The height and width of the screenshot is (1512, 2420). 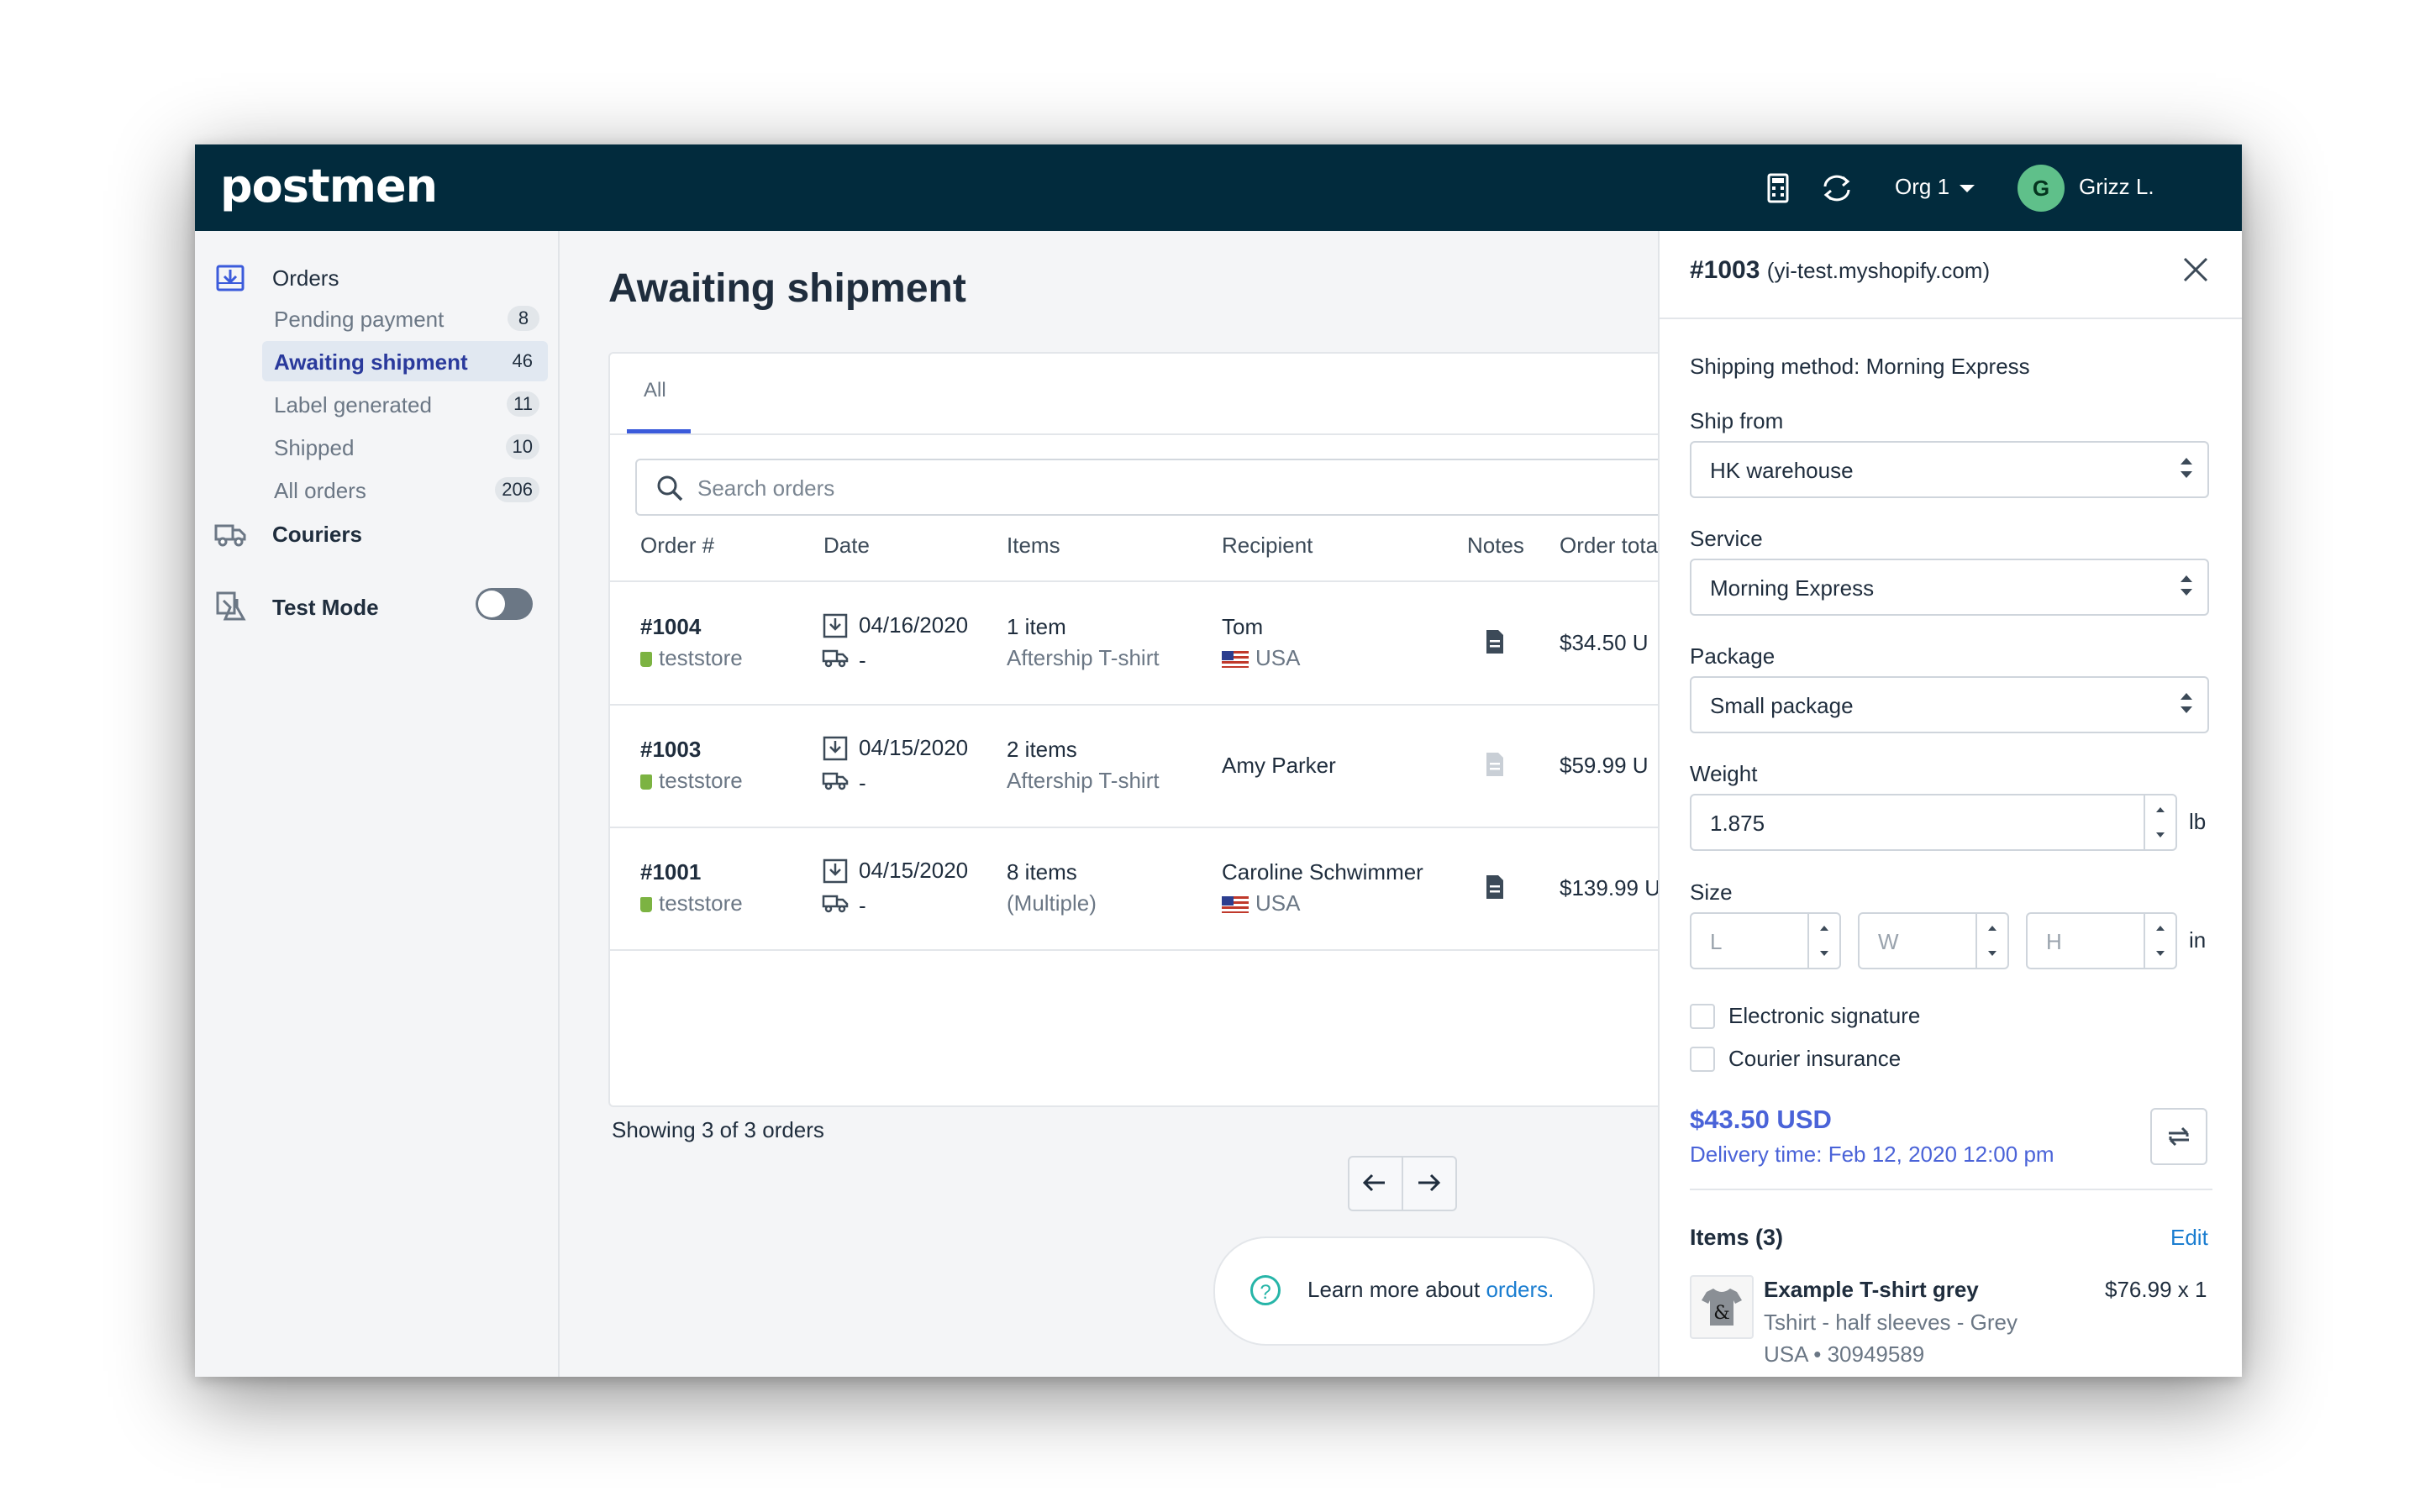 I want to click on top-bar: postmen Org 1 G Grizz L., so click(x=1218, y=187).